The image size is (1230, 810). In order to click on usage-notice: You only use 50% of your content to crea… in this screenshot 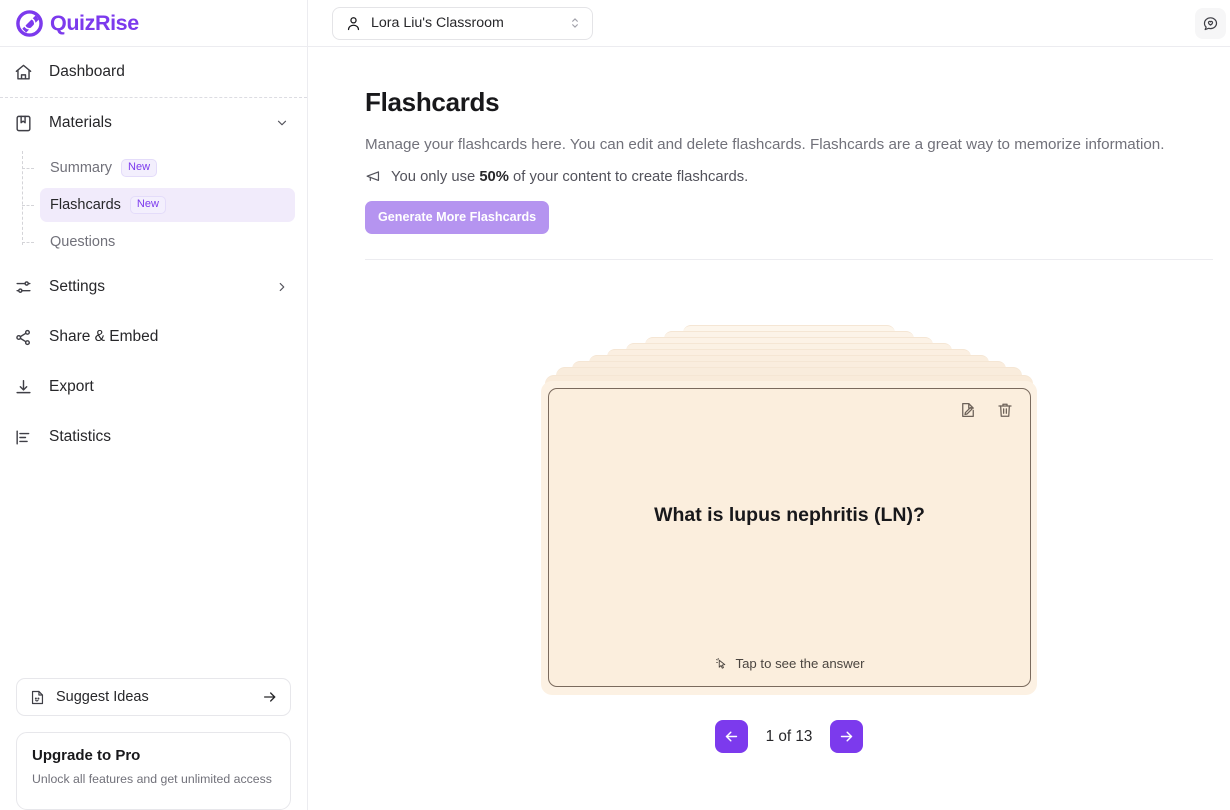, I will do `click(789, 176)`.